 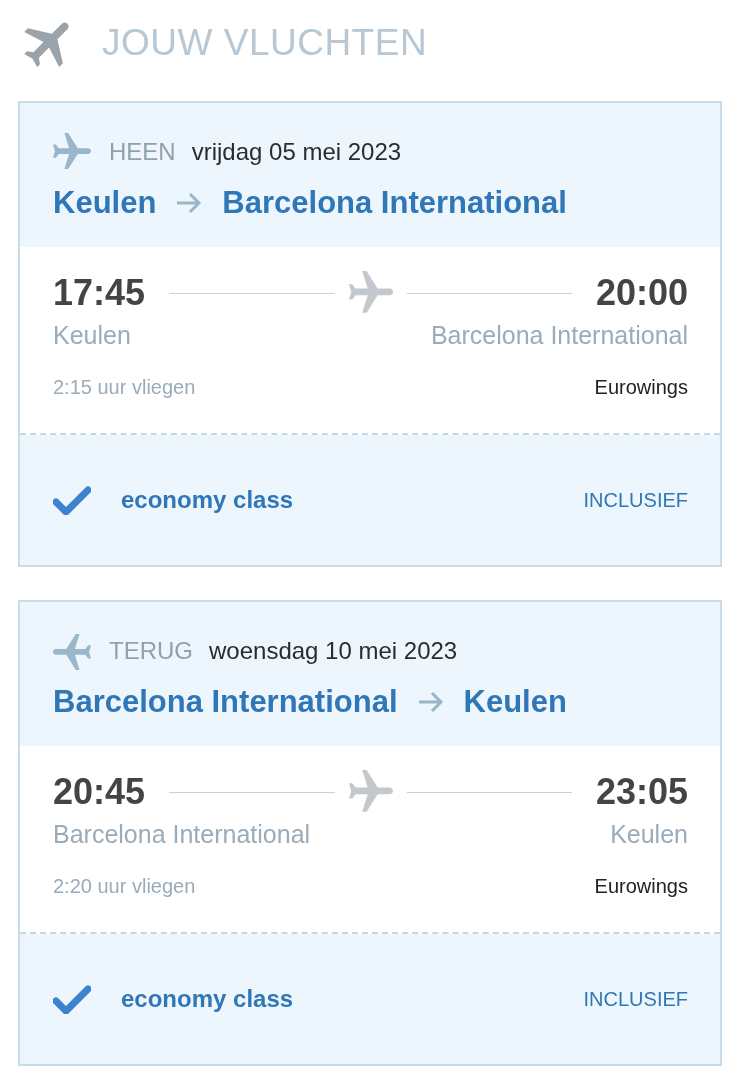 What do you see at coordinates (641, 293) in the screenshot?
I see `arrival-time: 20:00` at bounding box center [641, 293].